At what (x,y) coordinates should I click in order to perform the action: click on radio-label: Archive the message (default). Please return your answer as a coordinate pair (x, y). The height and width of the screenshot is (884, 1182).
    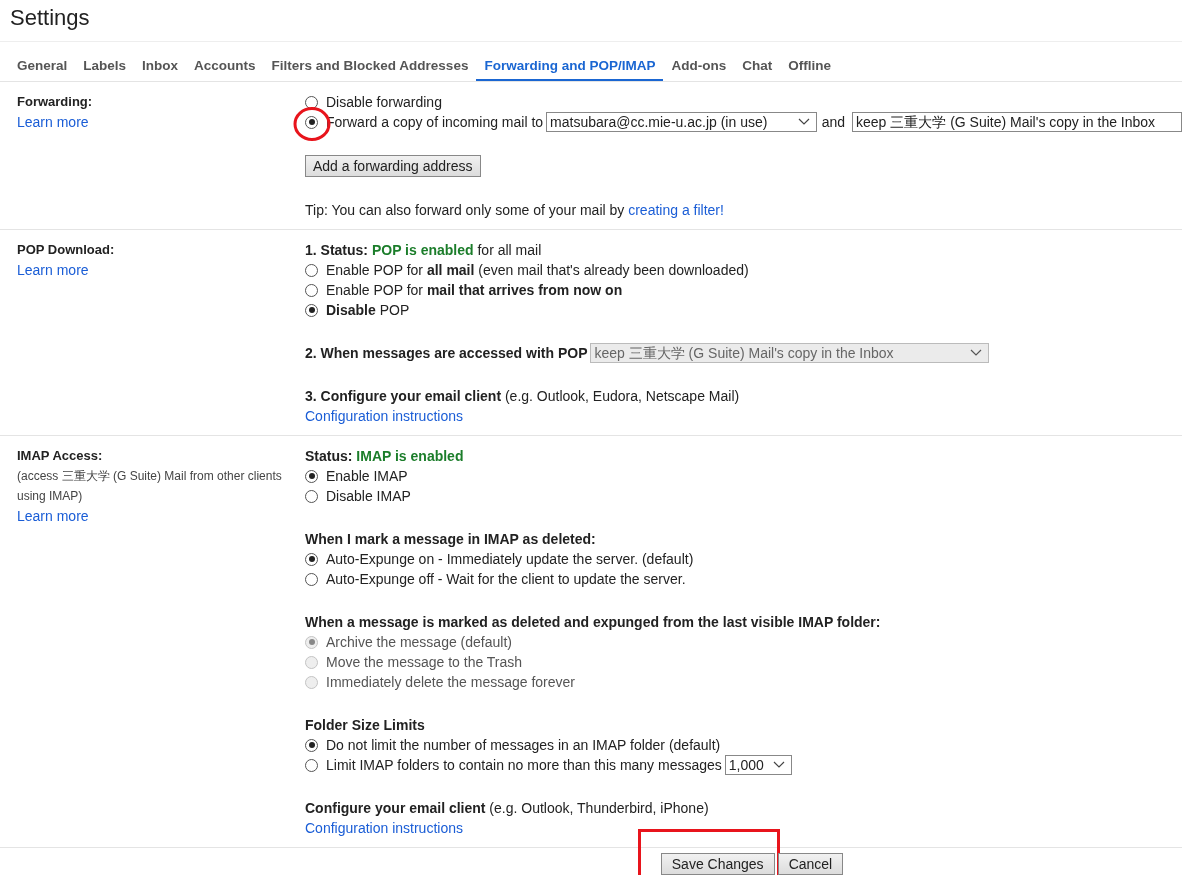
    Looking at the image, I should click on (419, 642).